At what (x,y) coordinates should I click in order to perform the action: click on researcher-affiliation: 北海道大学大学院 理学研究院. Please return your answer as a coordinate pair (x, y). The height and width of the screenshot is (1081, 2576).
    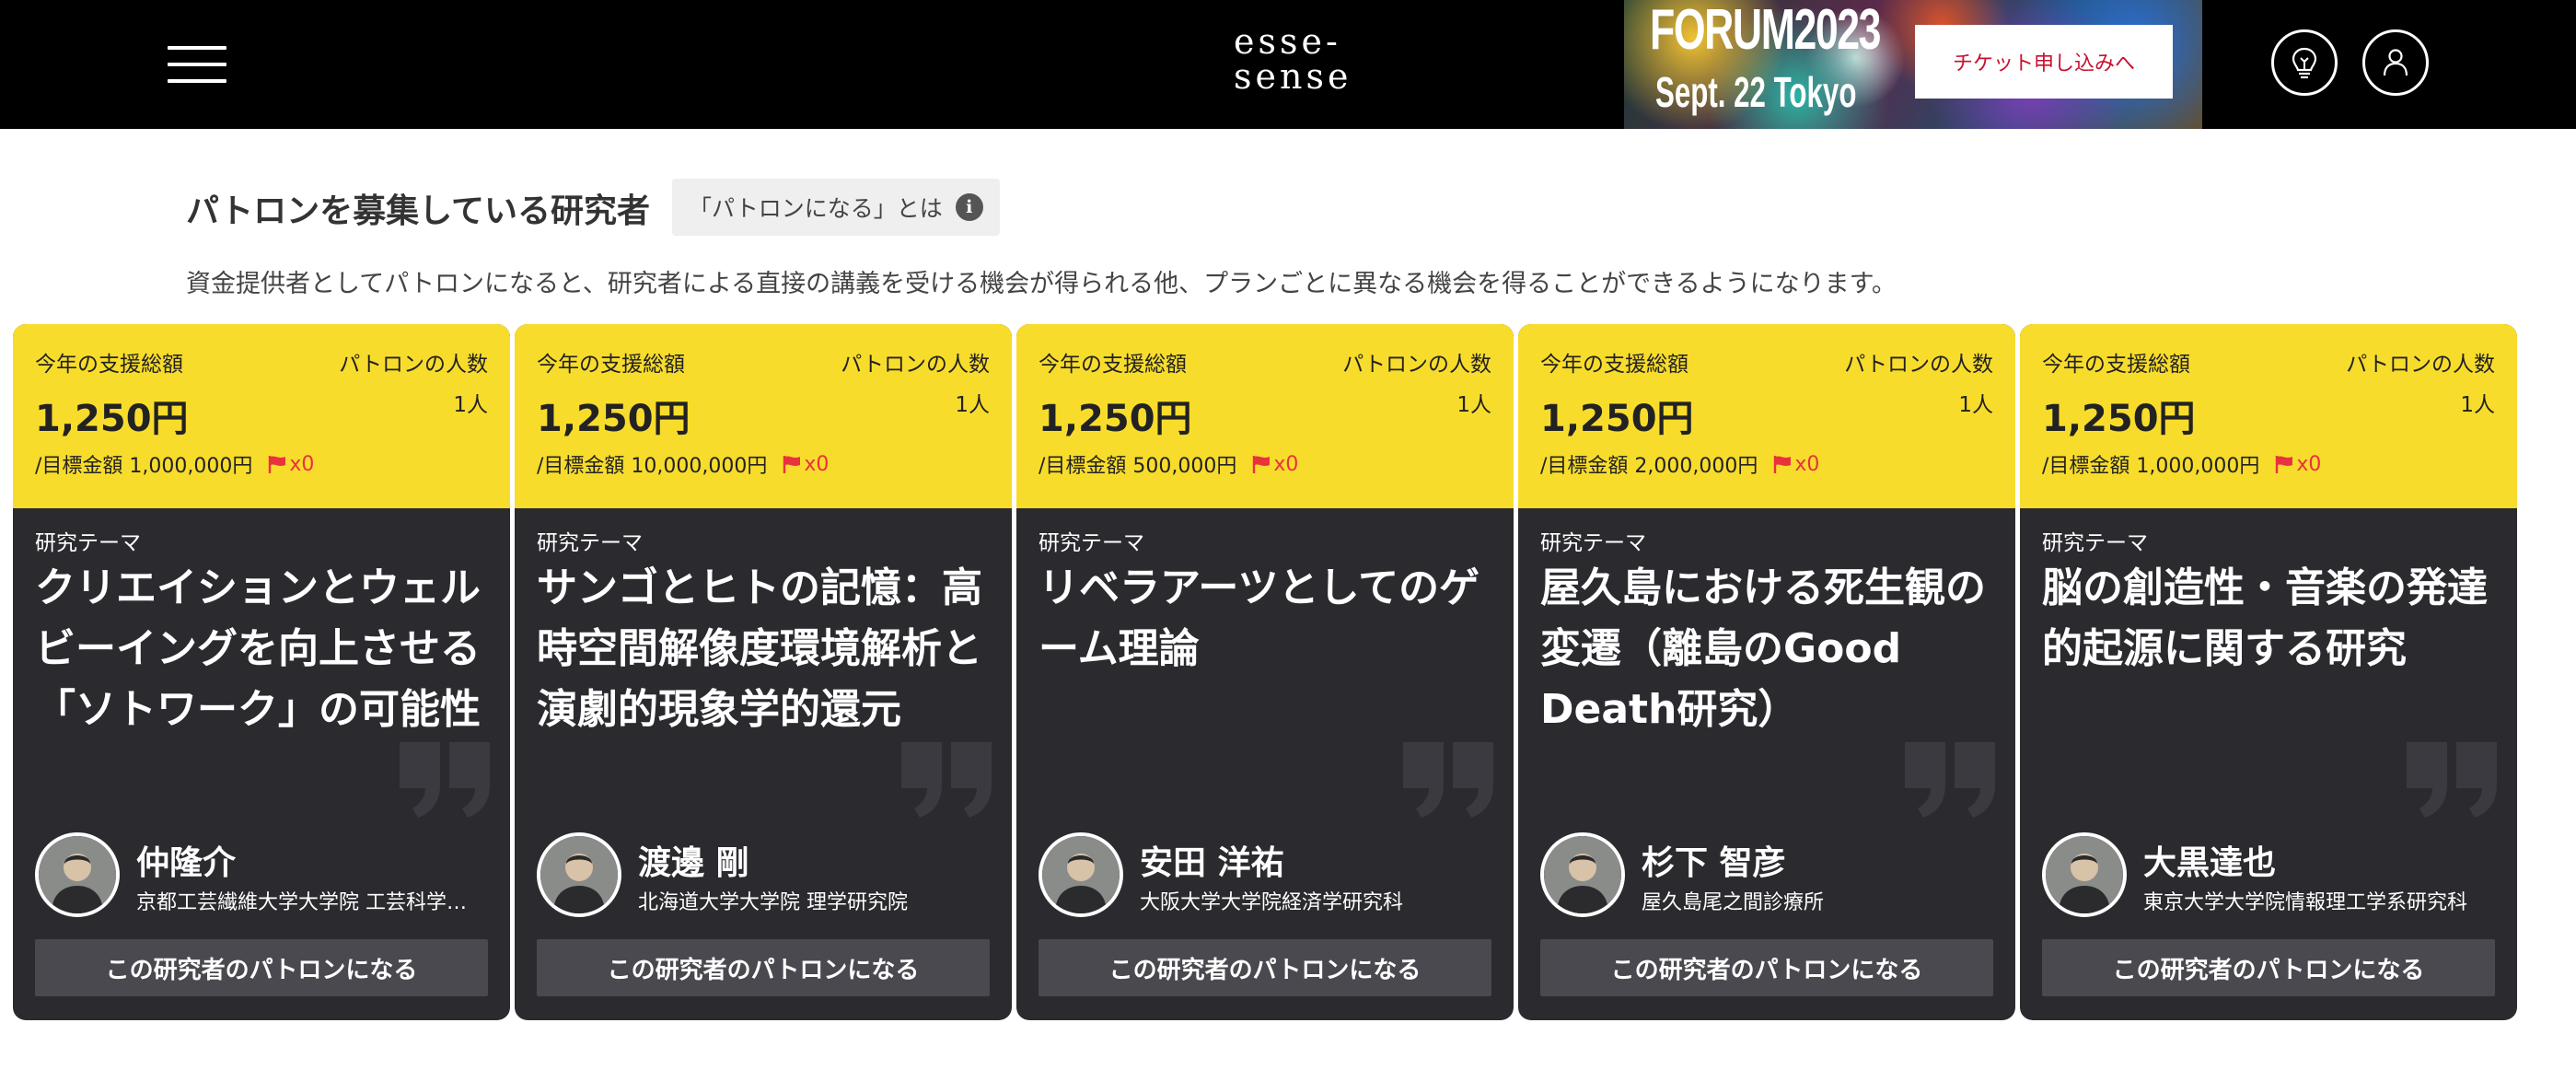
    Looking at the image, I should click on (773, 903).